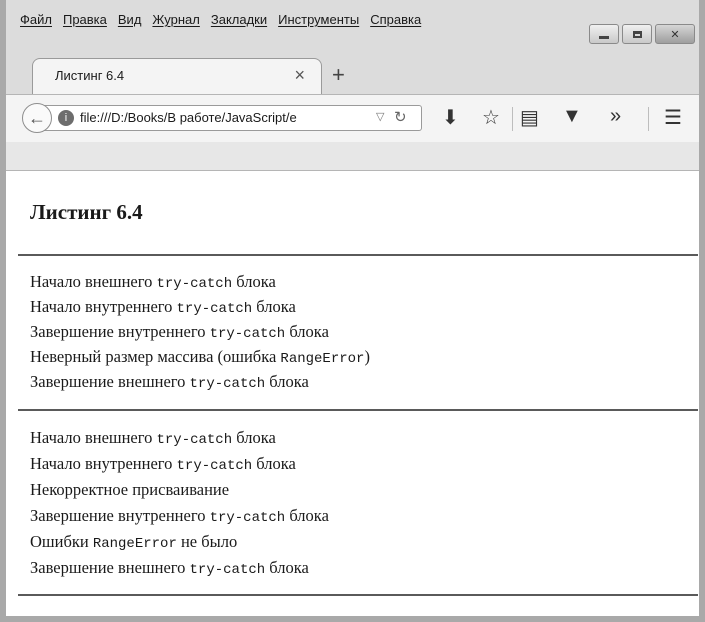 Image resolution: width=705 pixels, height=622 pixels. What do you see at coordinates (395, 22) in the screenshot?
I see `menu-help: Справка` at bounding box center [395, 22].